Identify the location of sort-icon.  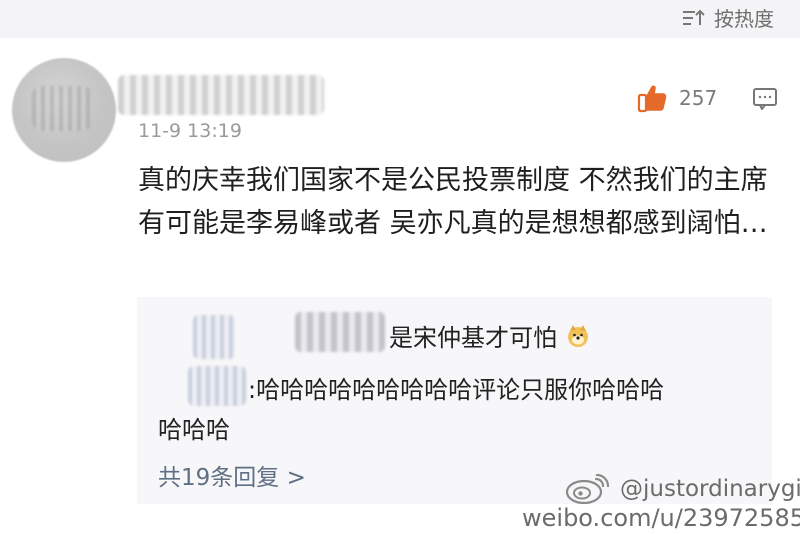
(694, 17).